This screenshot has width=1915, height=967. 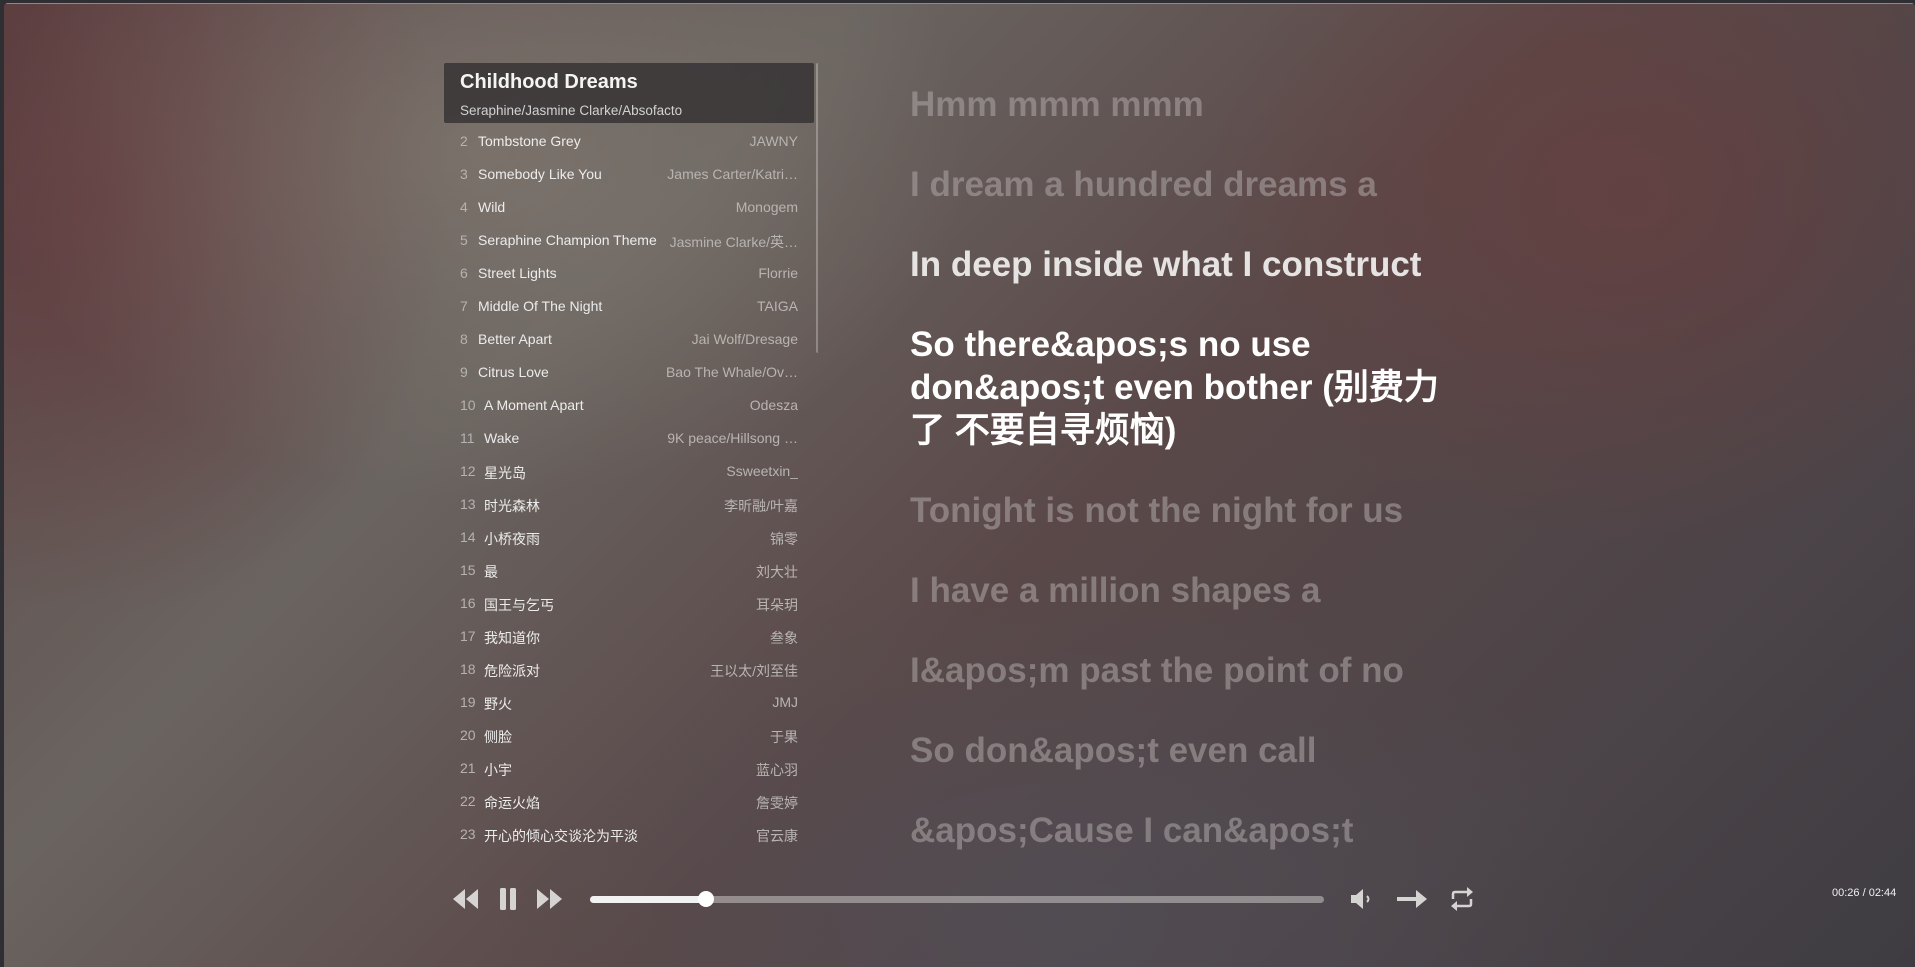 What do you see at coordinates (549, 82) in the screenshot?
I see `now-playing-title: Childhood Dreams` at bounding box center [549, 82].